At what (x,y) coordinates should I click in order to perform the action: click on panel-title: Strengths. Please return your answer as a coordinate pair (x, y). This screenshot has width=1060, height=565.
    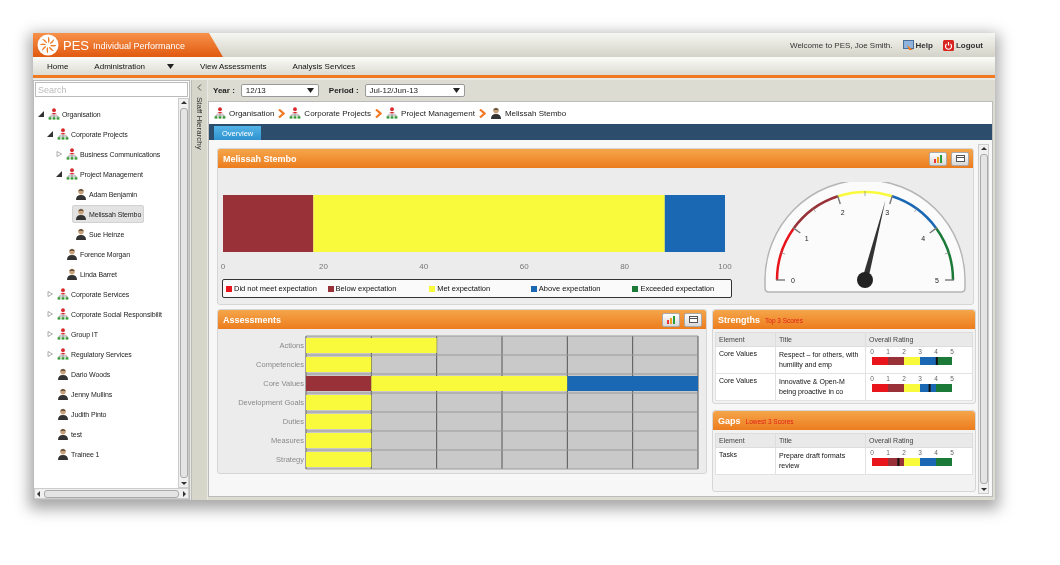
    Looking at the image, I should click on (739, 319).